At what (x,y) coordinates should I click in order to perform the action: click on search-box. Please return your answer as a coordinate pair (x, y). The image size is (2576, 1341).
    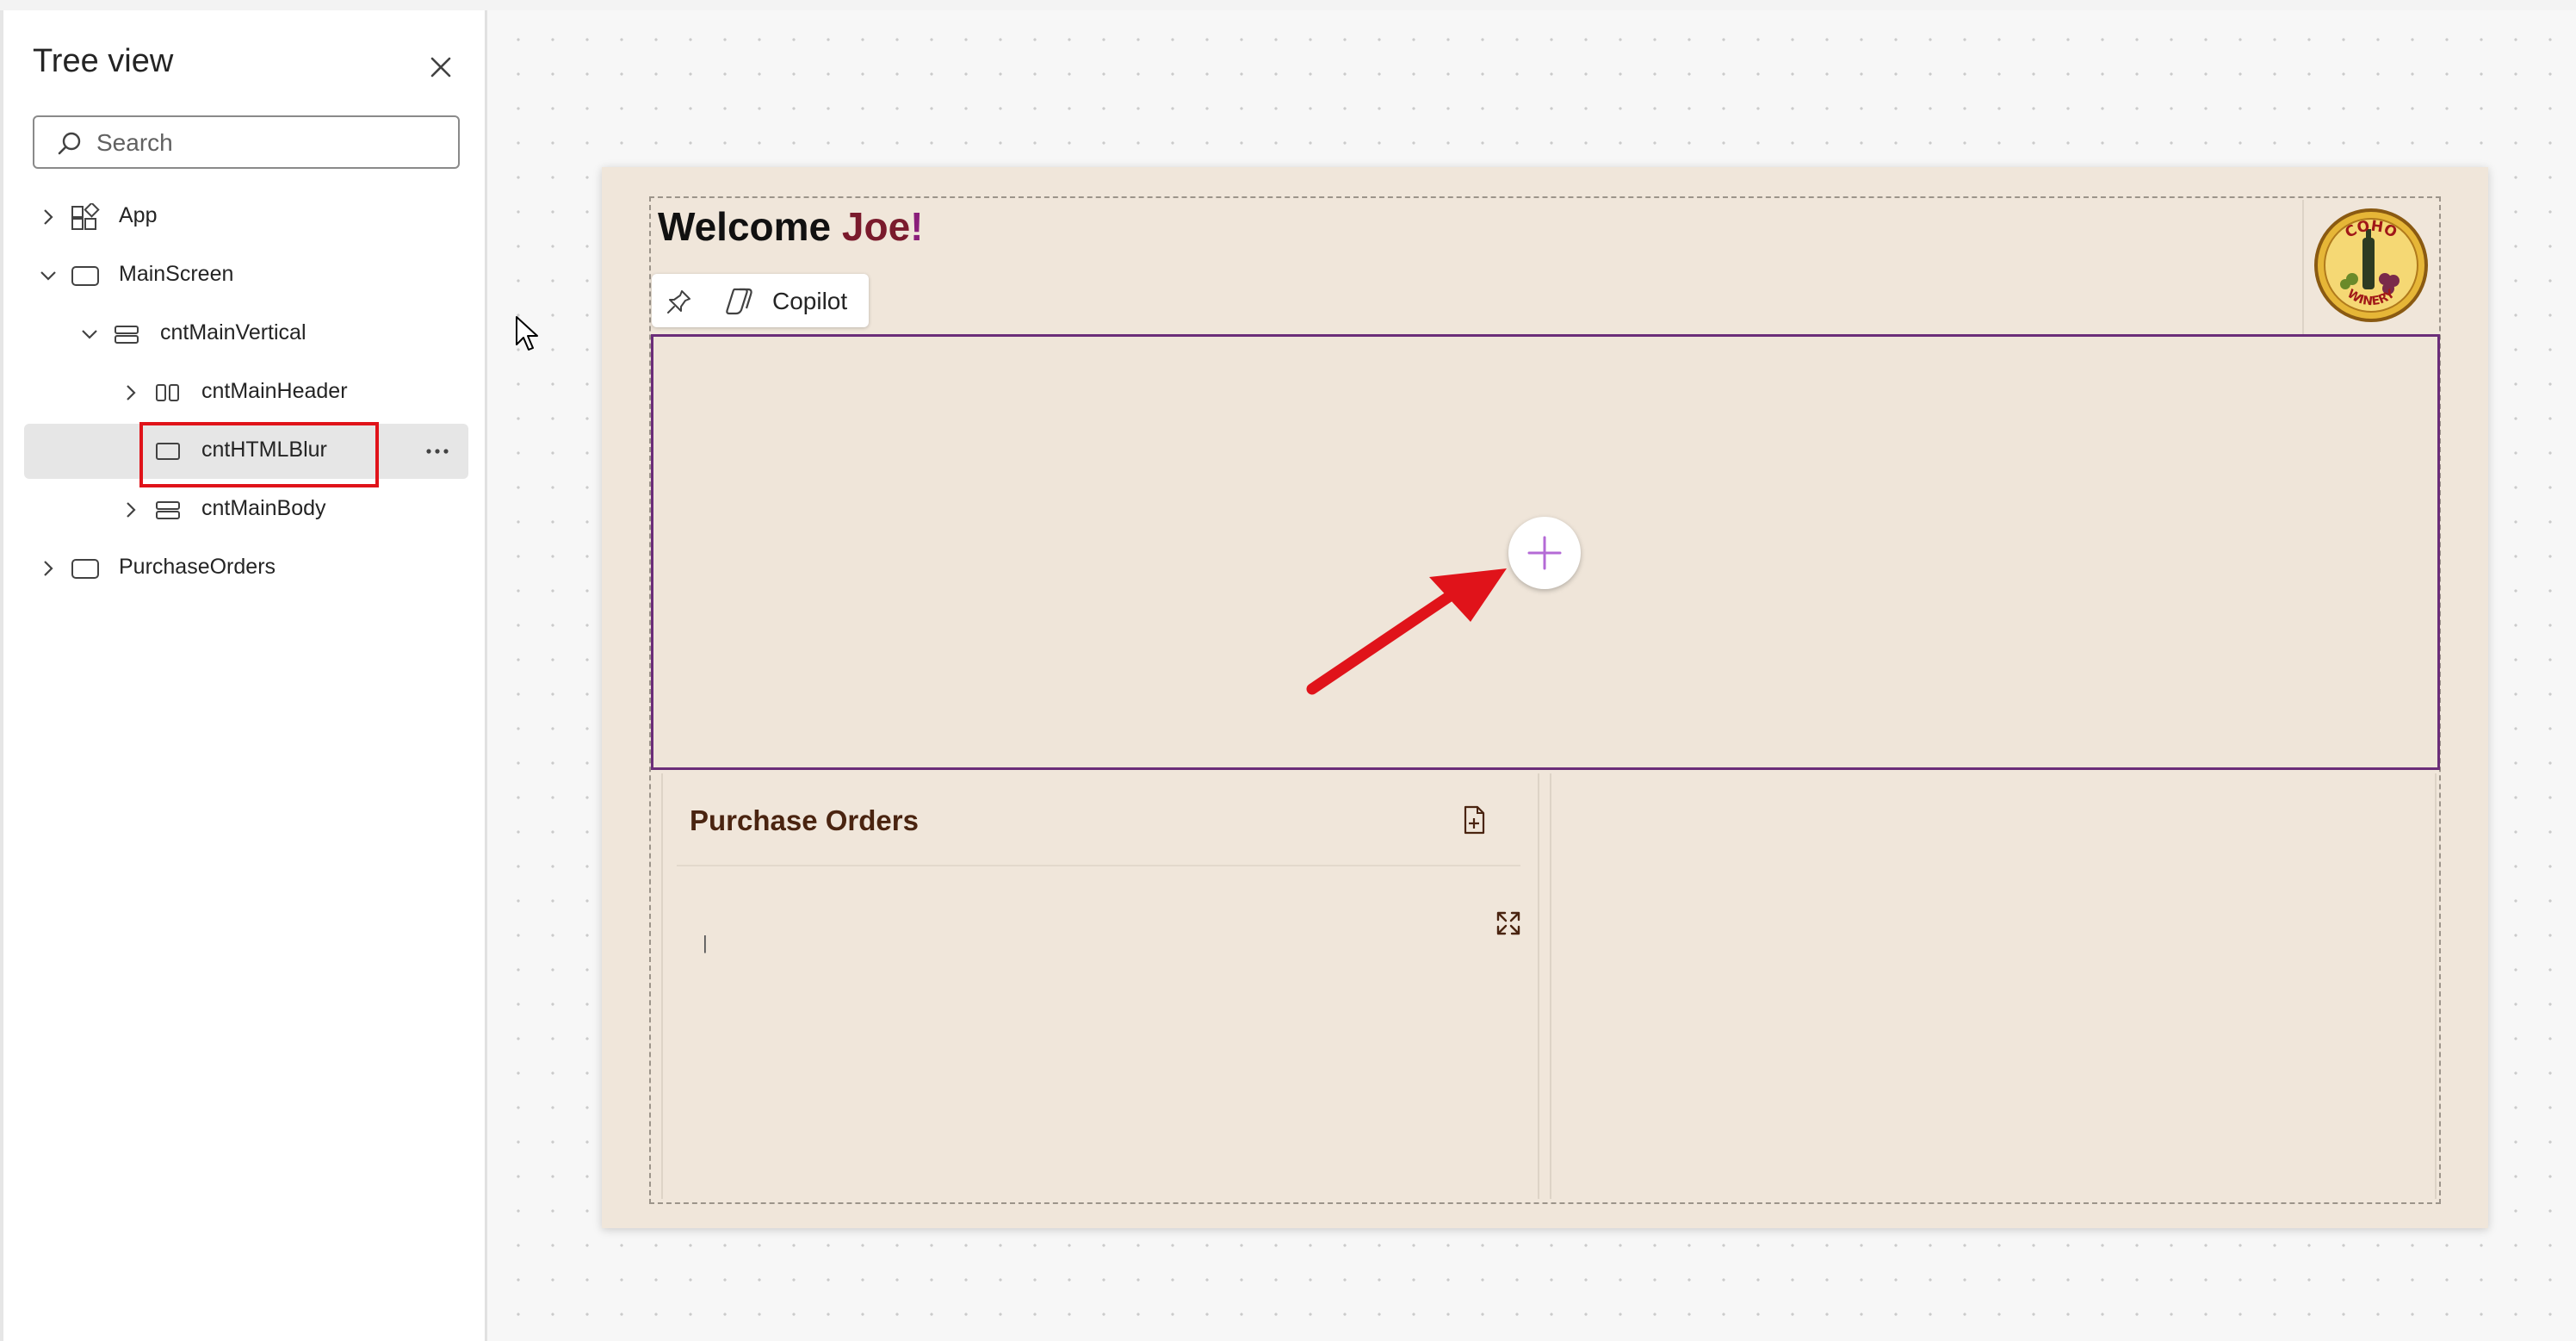
    Looking at the image, I should click on (247, 142).